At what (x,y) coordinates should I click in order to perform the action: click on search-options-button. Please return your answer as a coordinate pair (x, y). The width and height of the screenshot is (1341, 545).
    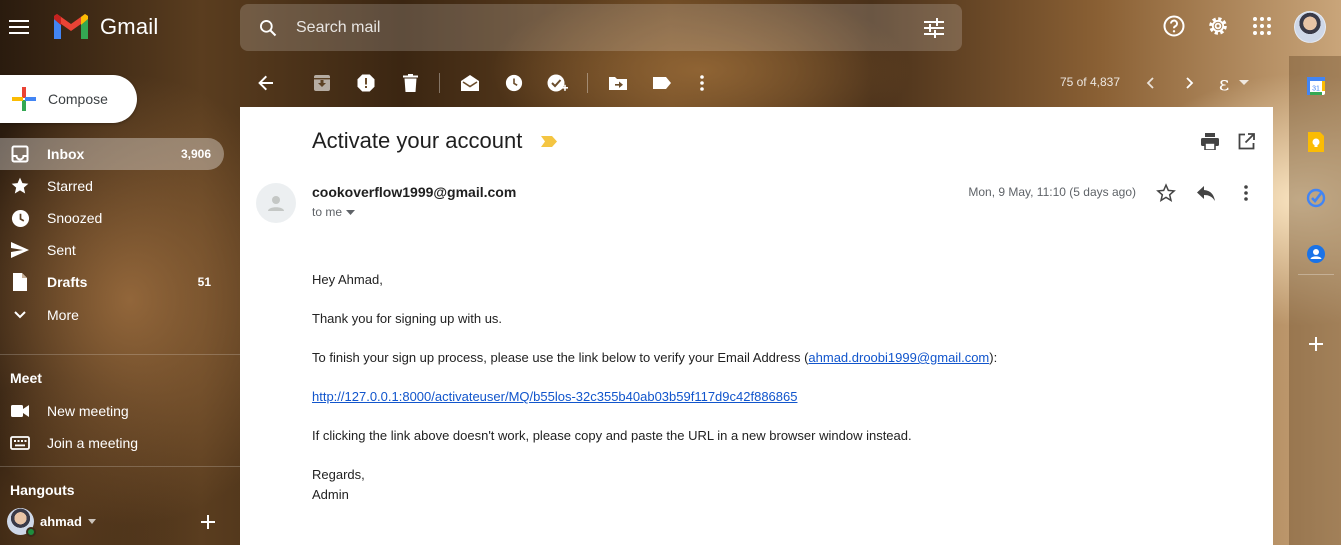
    Looking at the image, I should click on (934, 27).